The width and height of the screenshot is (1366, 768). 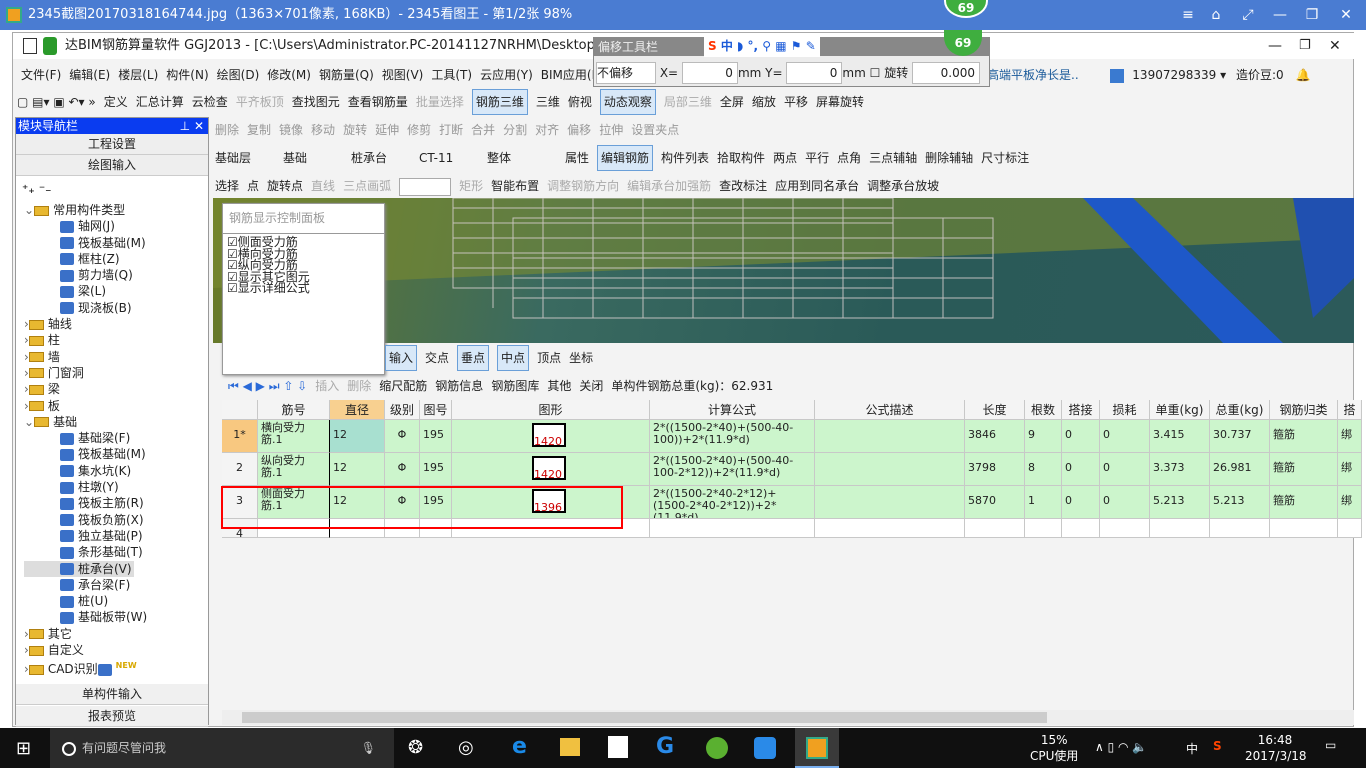 I want to click on table-cell: 5870, so click(x=995, y=502).